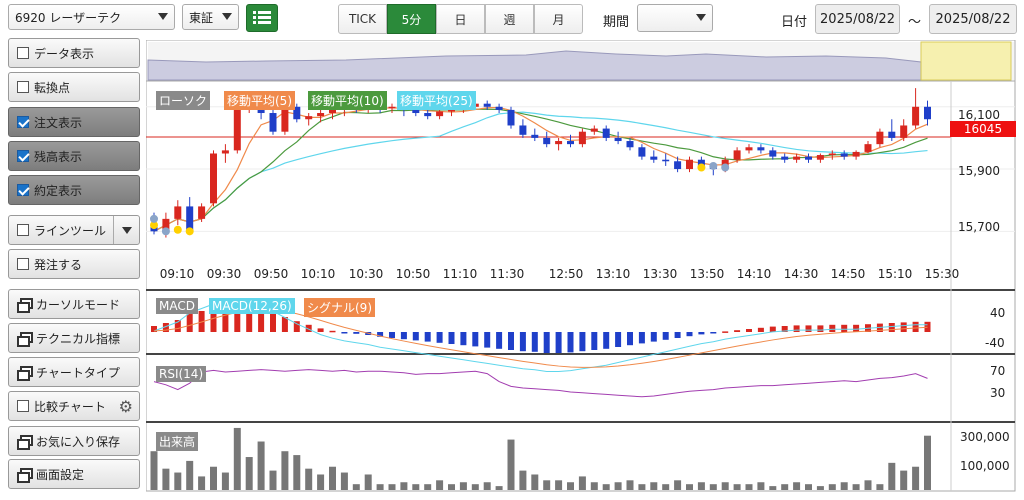 Image resolution: width=1024 pixels, height=500 pixels. Describe the element at coordinates (998, 313) in the screenshot. I see `macd-tick: 40` at that location.